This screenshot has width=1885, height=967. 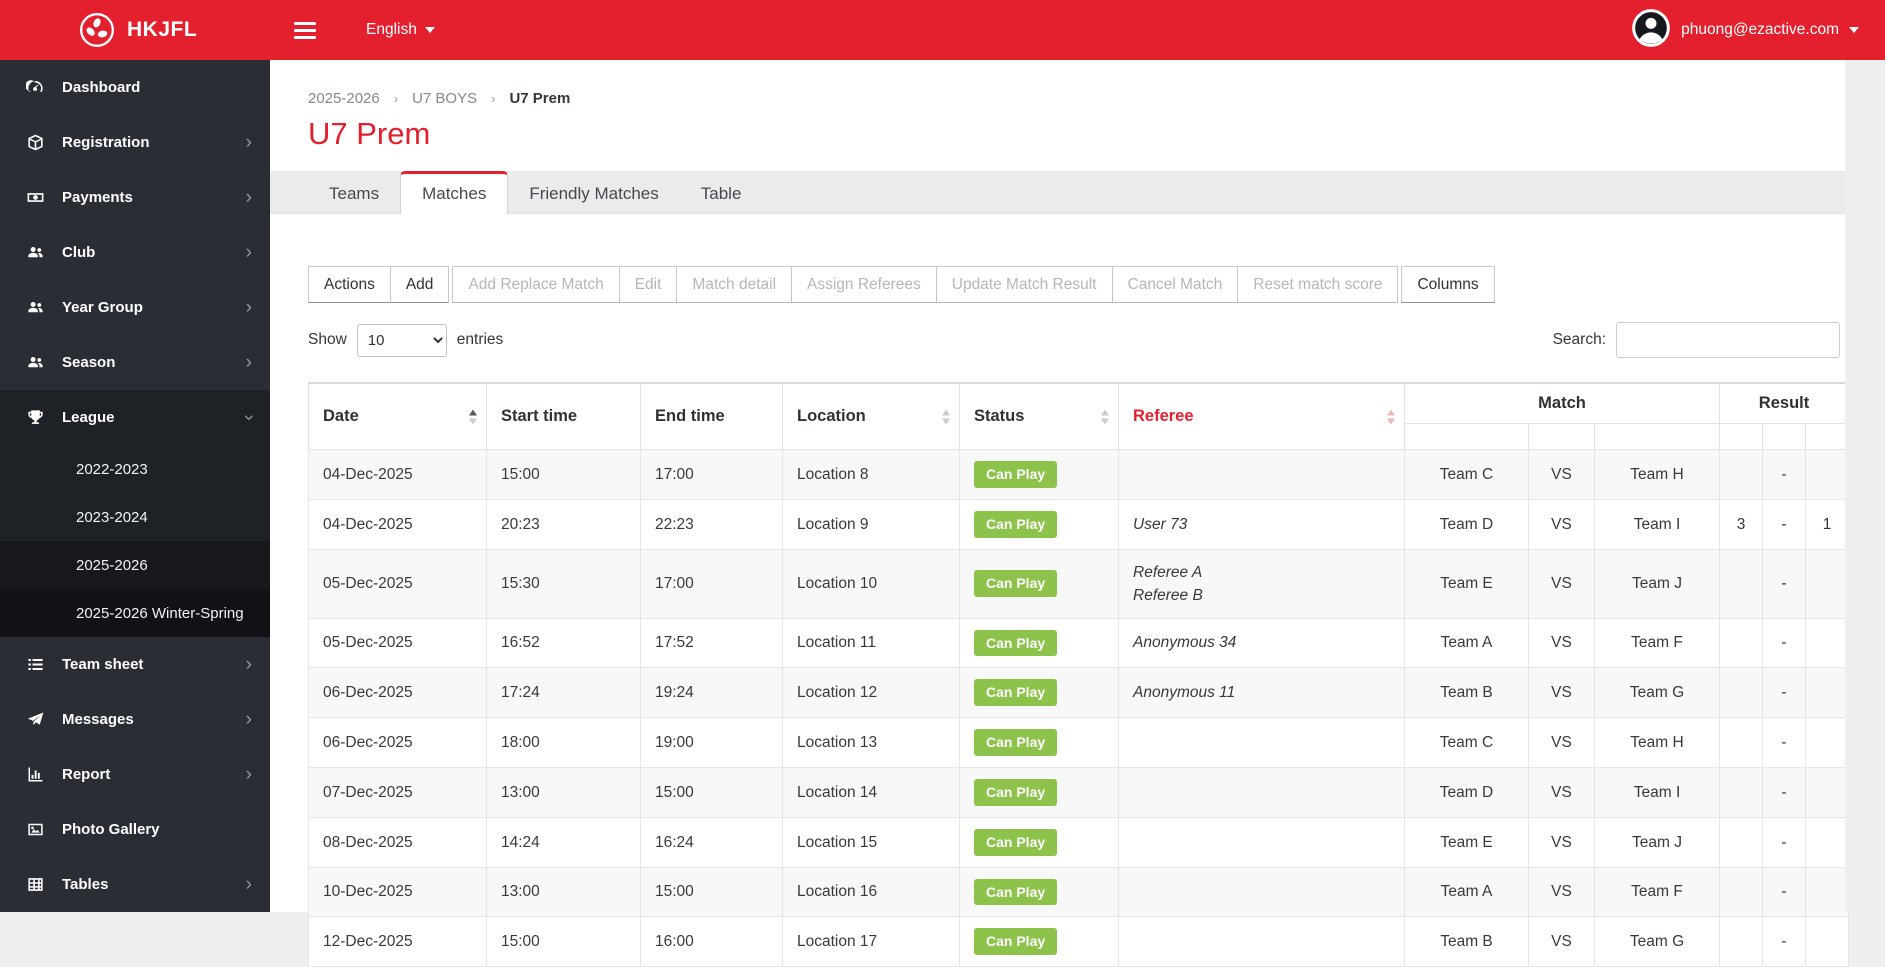 I want to click on home-team-cell: Team B, so click(x=1466, y=693).